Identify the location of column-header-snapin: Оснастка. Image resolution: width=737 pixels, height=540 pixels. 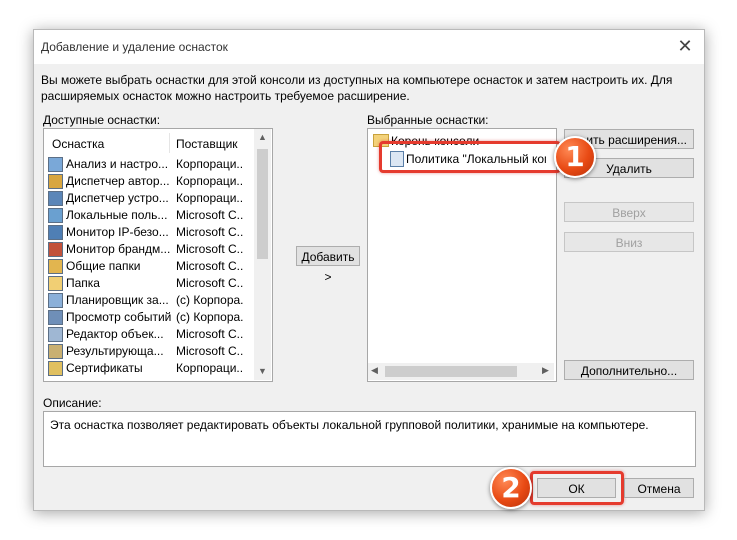
(78, 144).